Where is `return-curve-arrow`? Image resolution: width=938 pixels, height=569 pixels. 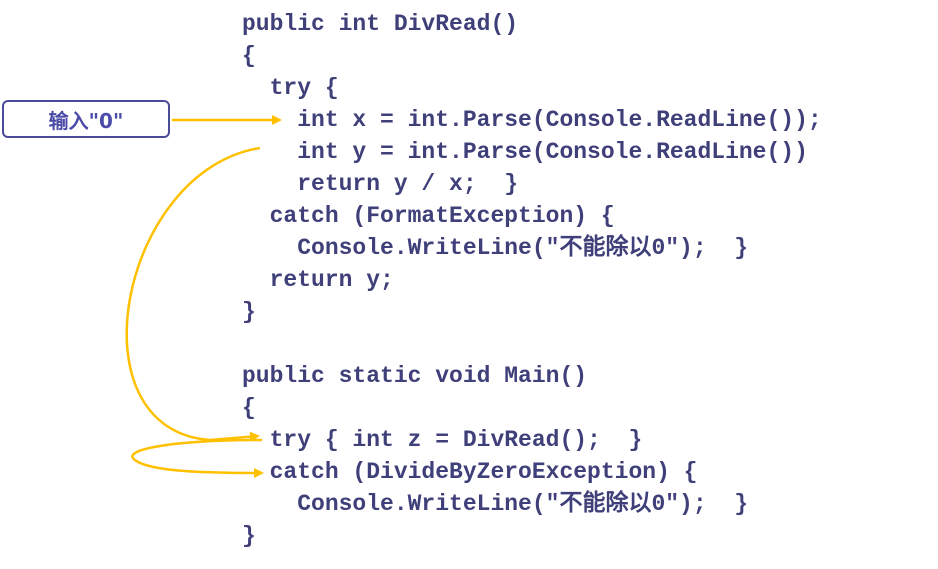
return-curve-arrow is located at coordinates (193, 294).